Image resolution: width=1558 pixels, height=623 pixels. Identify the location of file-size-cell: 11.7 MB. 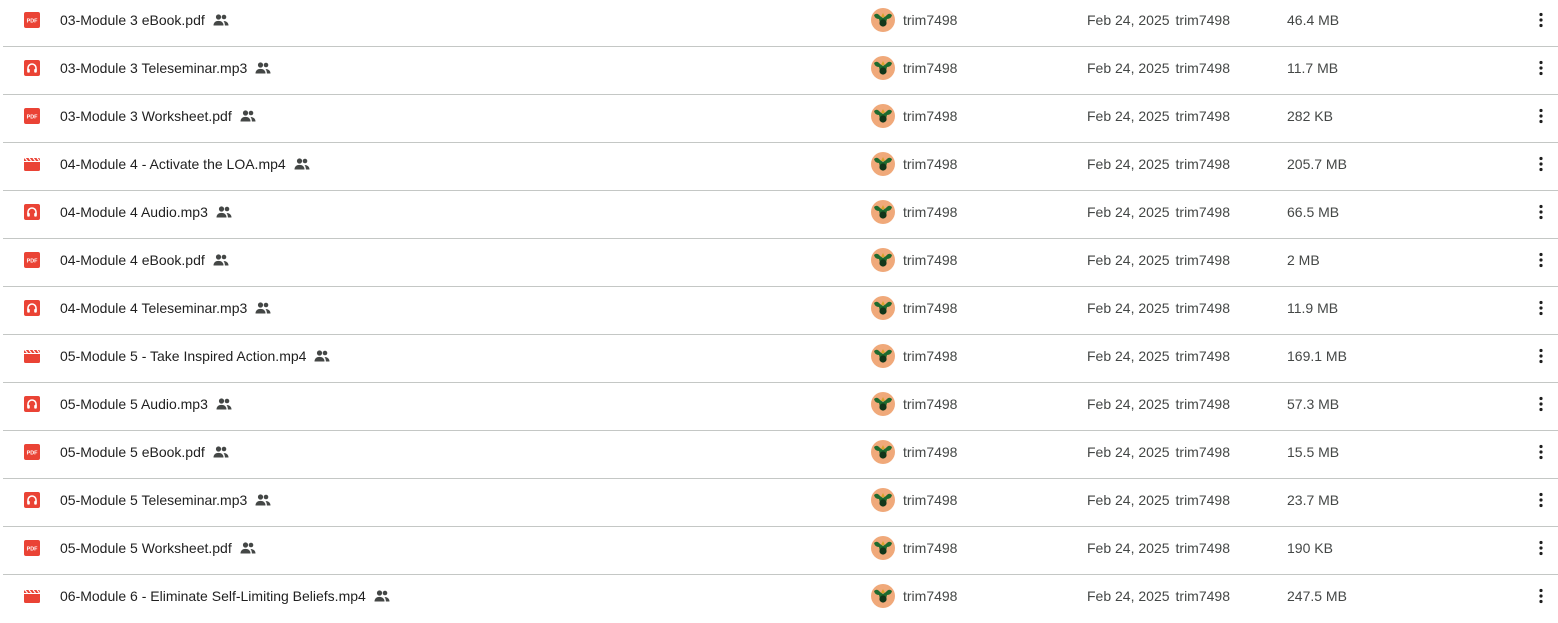
(1312, 68).